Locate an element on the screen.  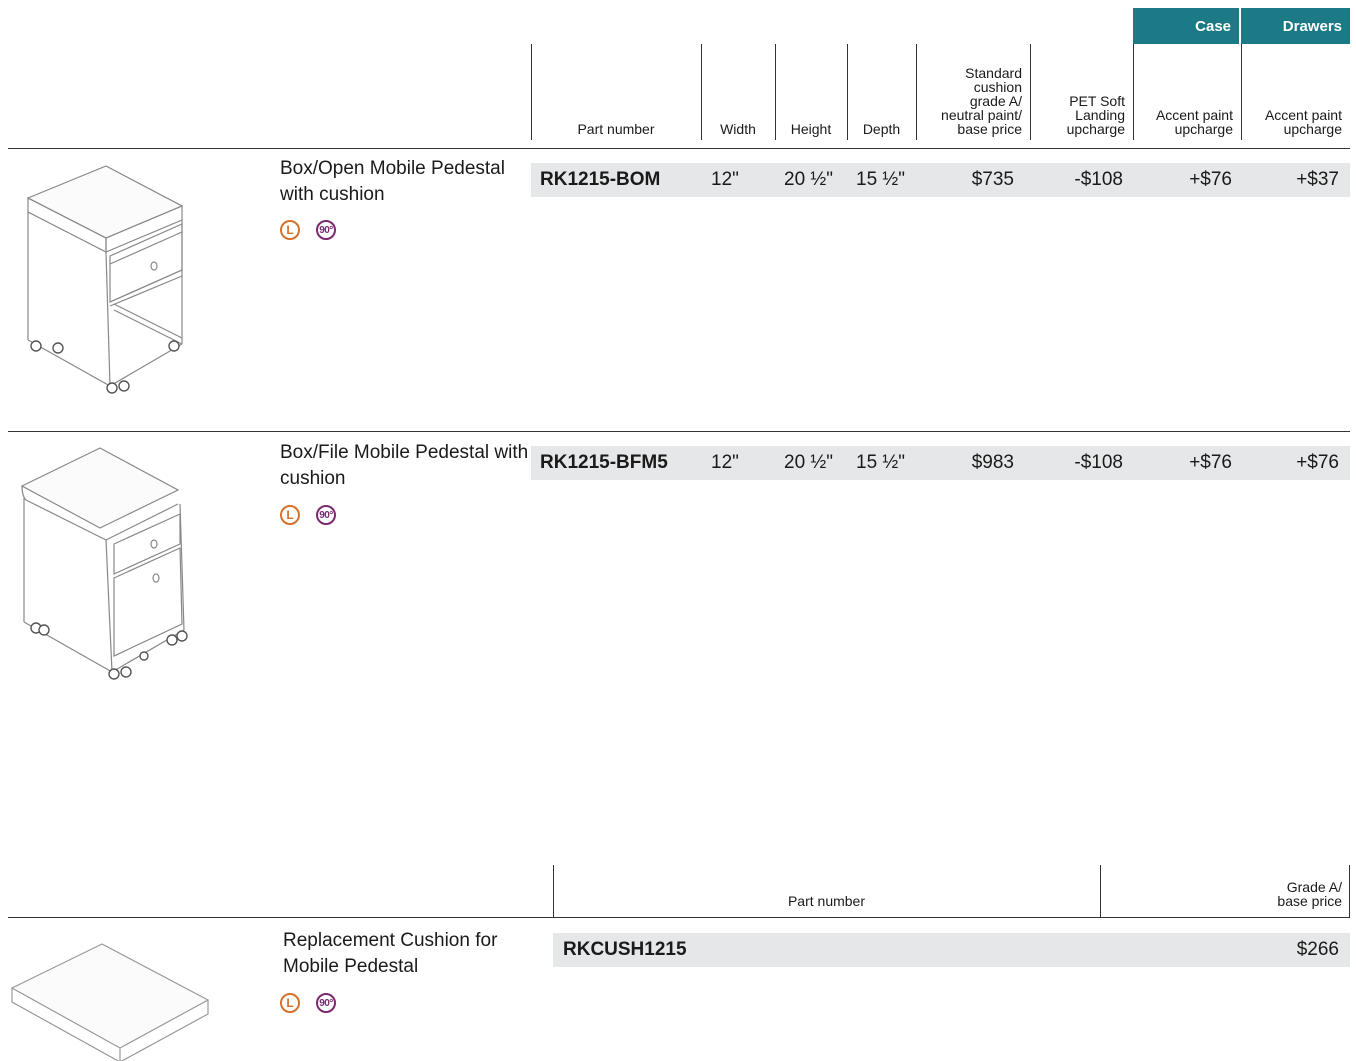
base-price-cell: $983 is located at coordinates (992, 462).